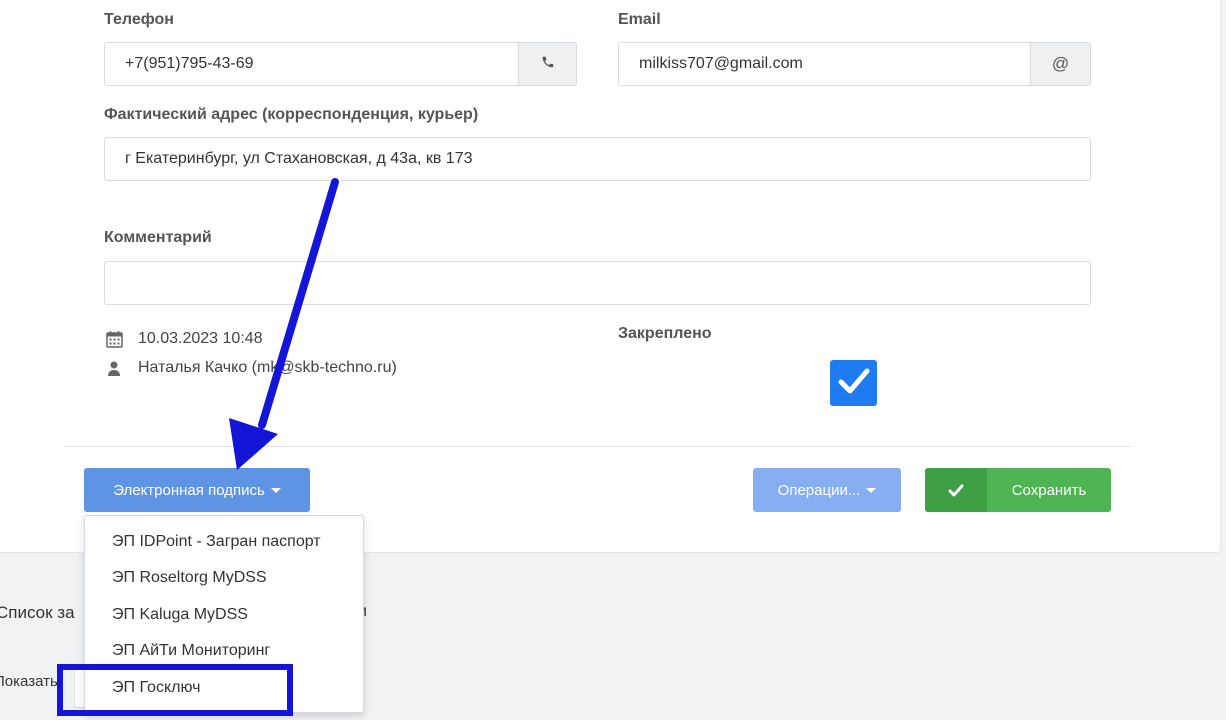  I want to click on pinned-label: Закреплено, so click(665, 333).